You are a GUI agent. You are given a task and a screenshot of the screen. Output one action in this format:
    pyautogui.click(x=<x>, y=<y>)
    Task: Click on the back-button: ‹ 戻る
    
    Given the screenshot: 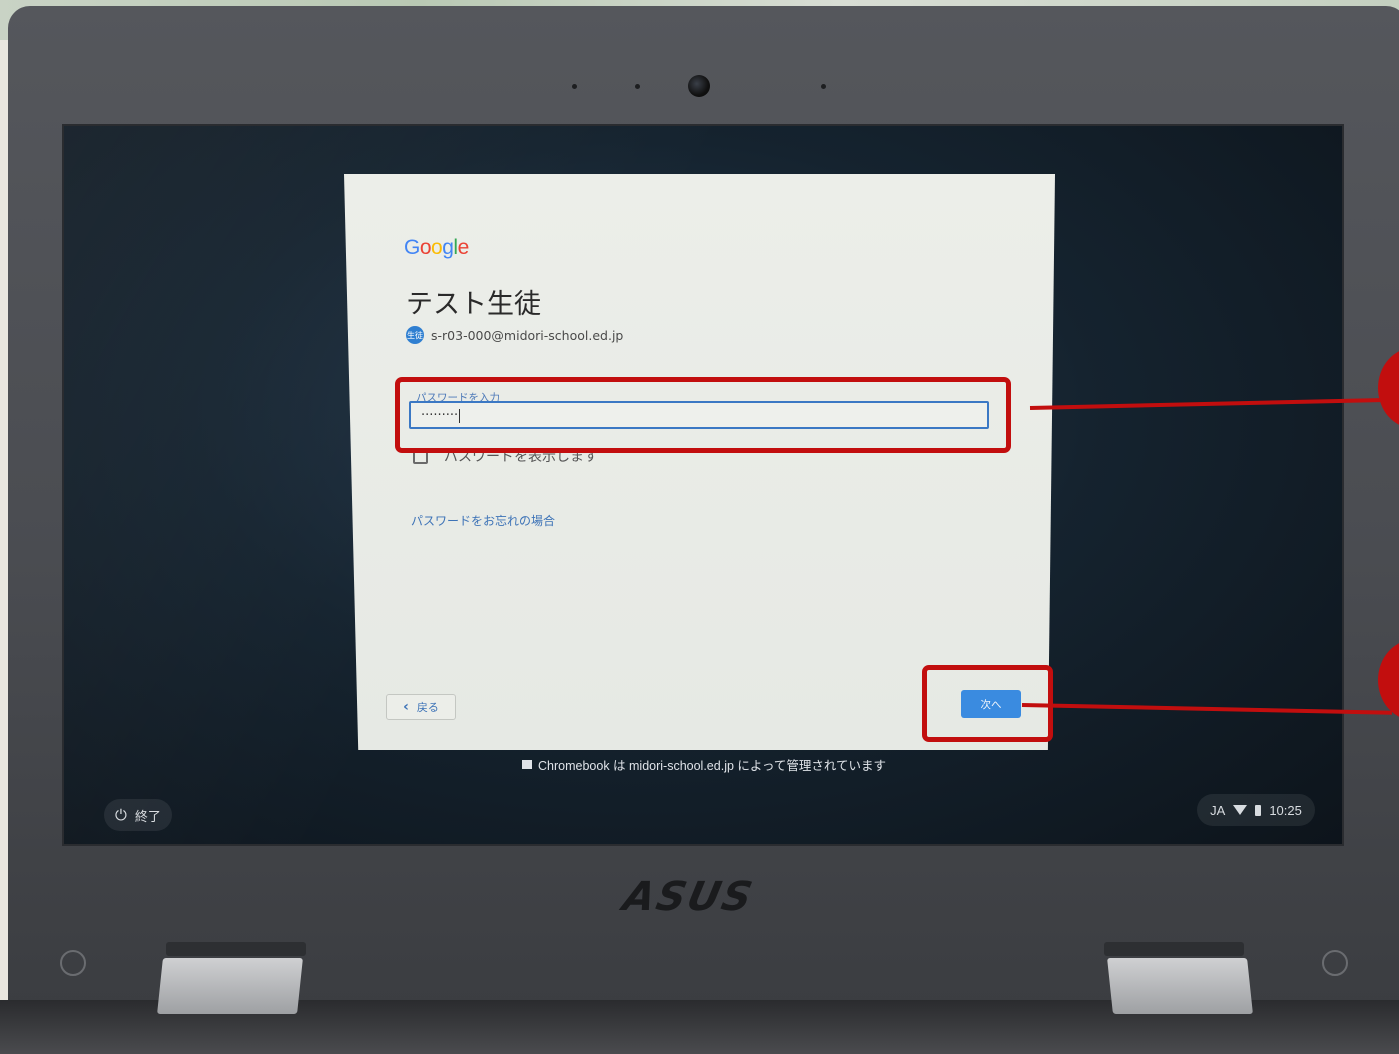 What is the action you would take?
    pyautogui.click(x=421, y=707)
    